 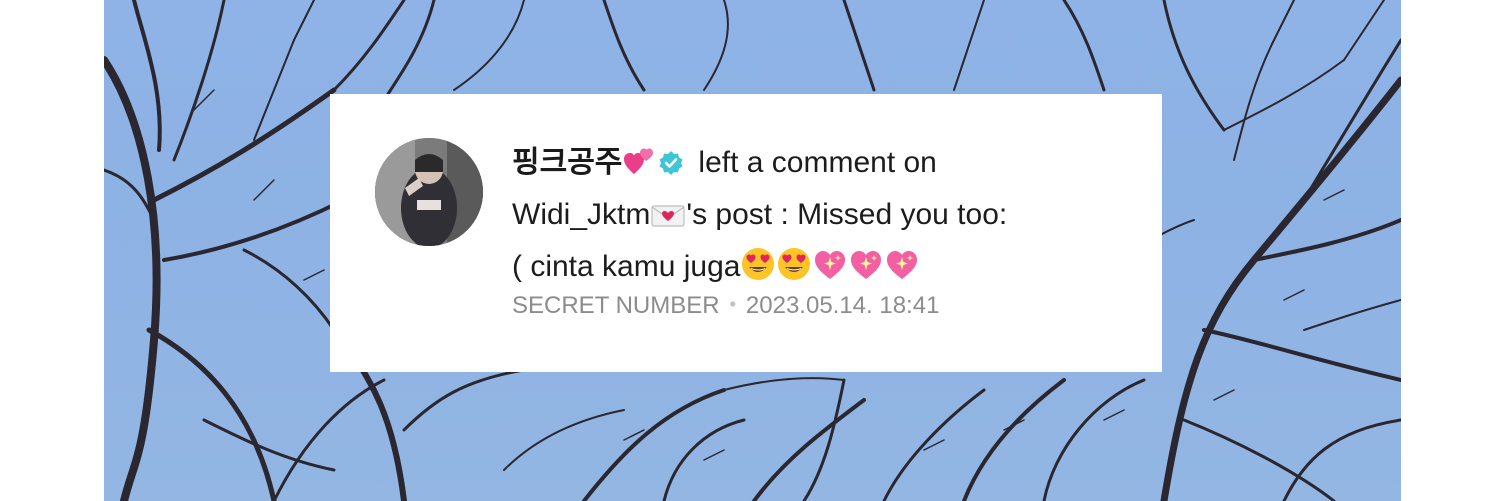 I want to click on avatar, so click(x=429, y=192).